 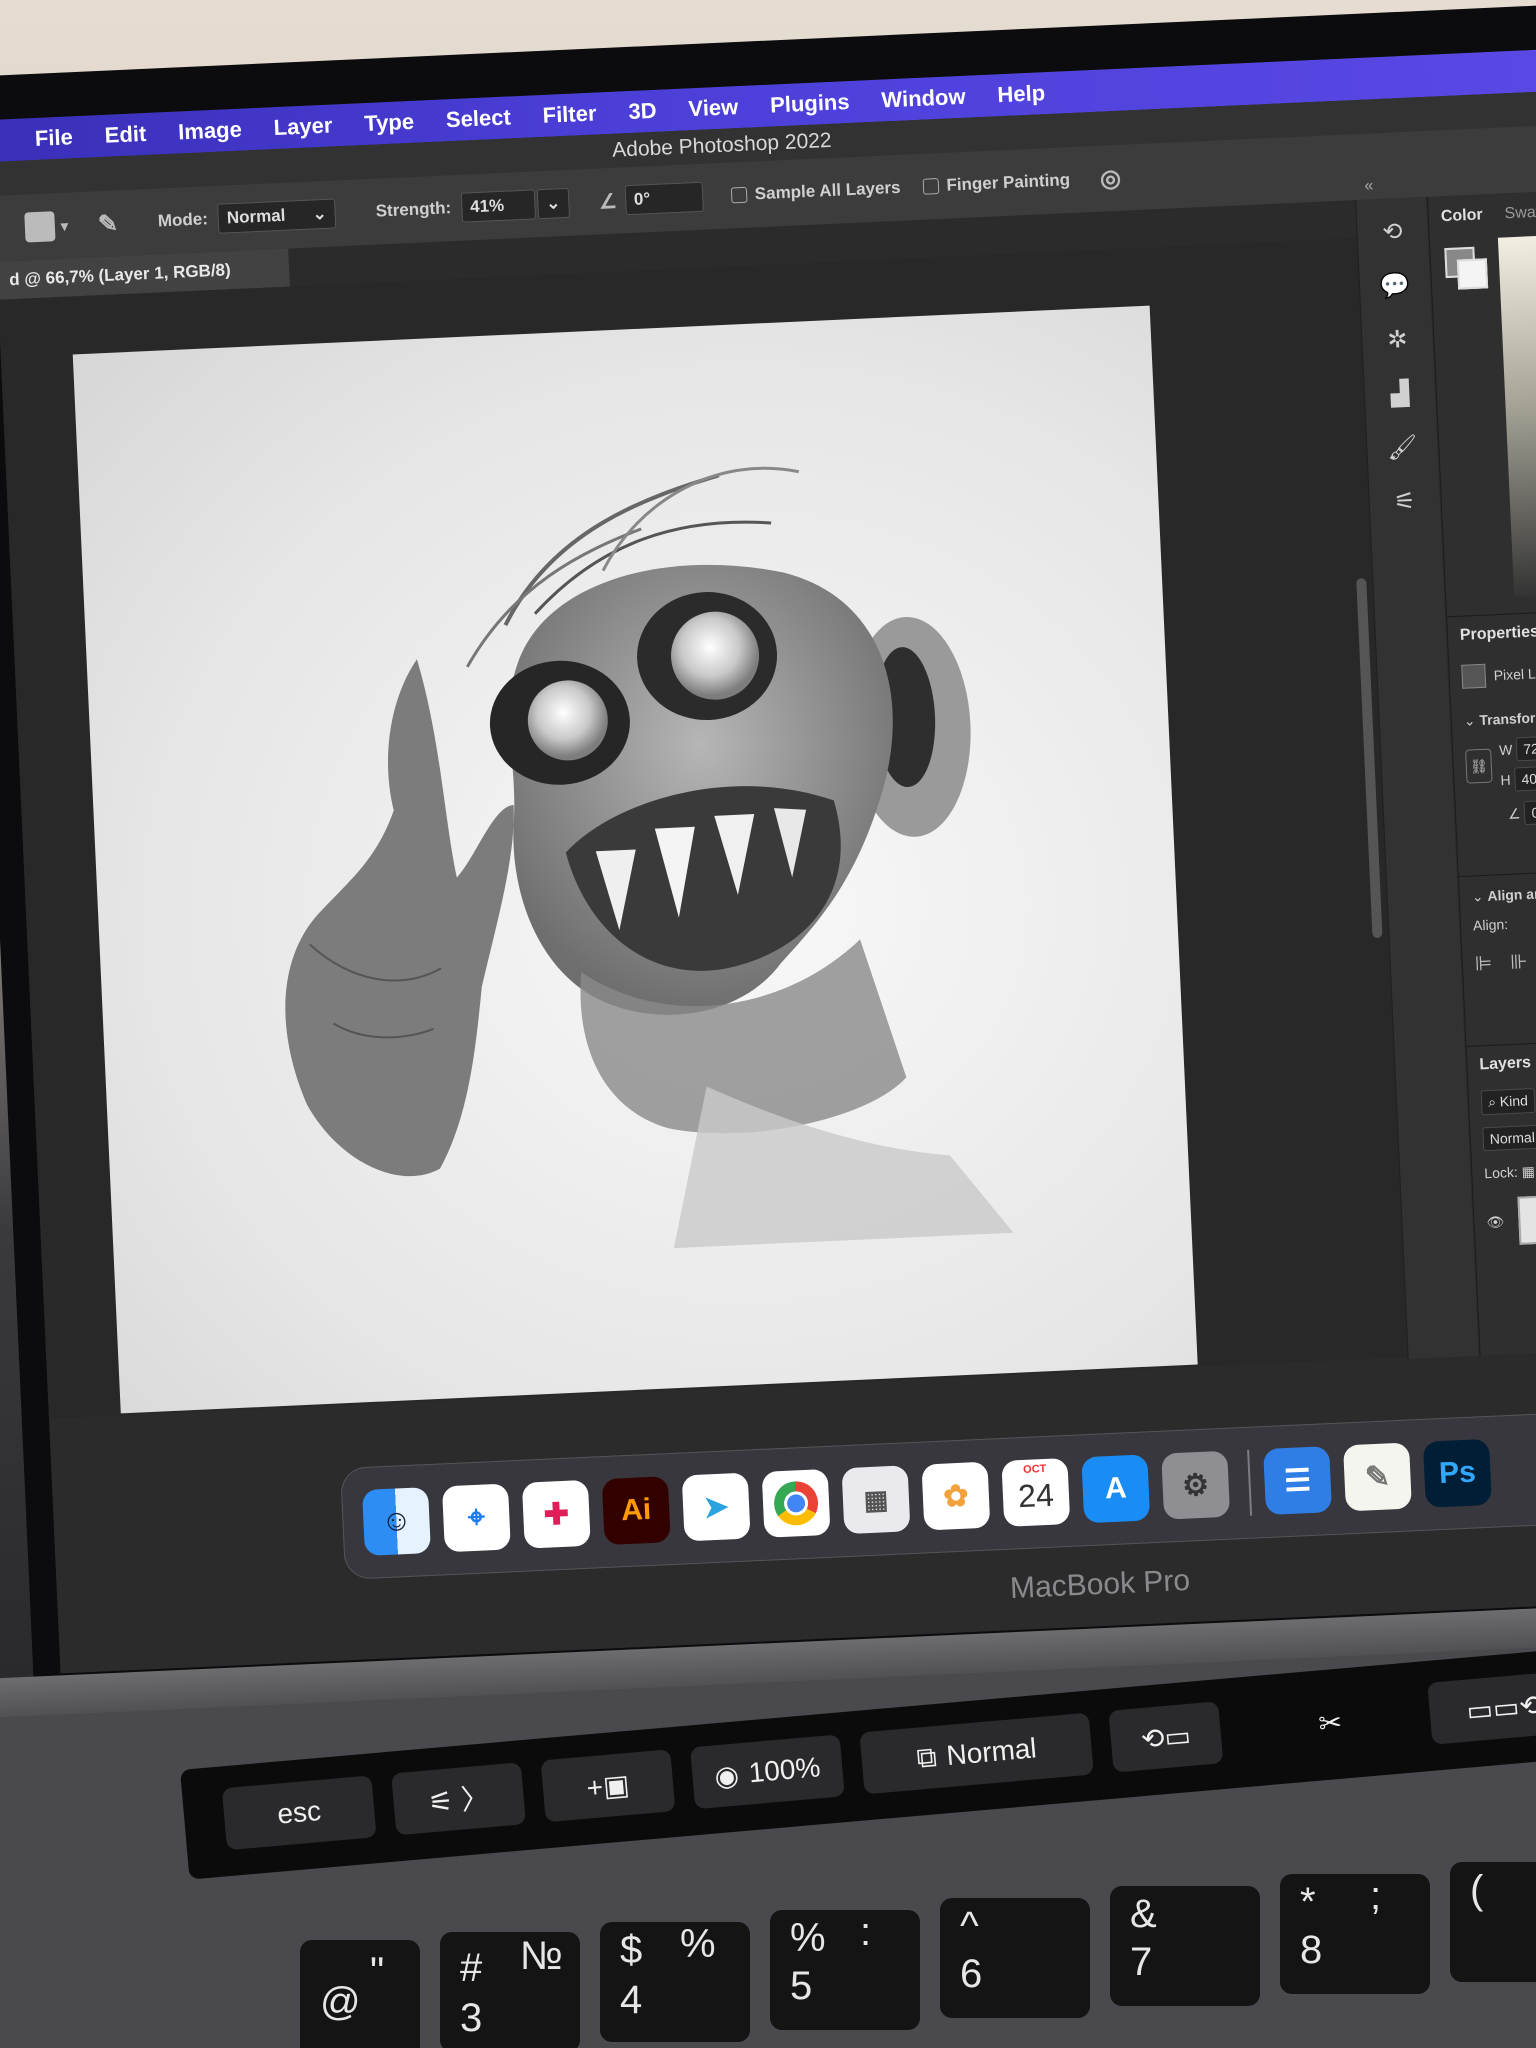 I want to click on illustrator-icon: Ai, so click(x=636, y=1511).